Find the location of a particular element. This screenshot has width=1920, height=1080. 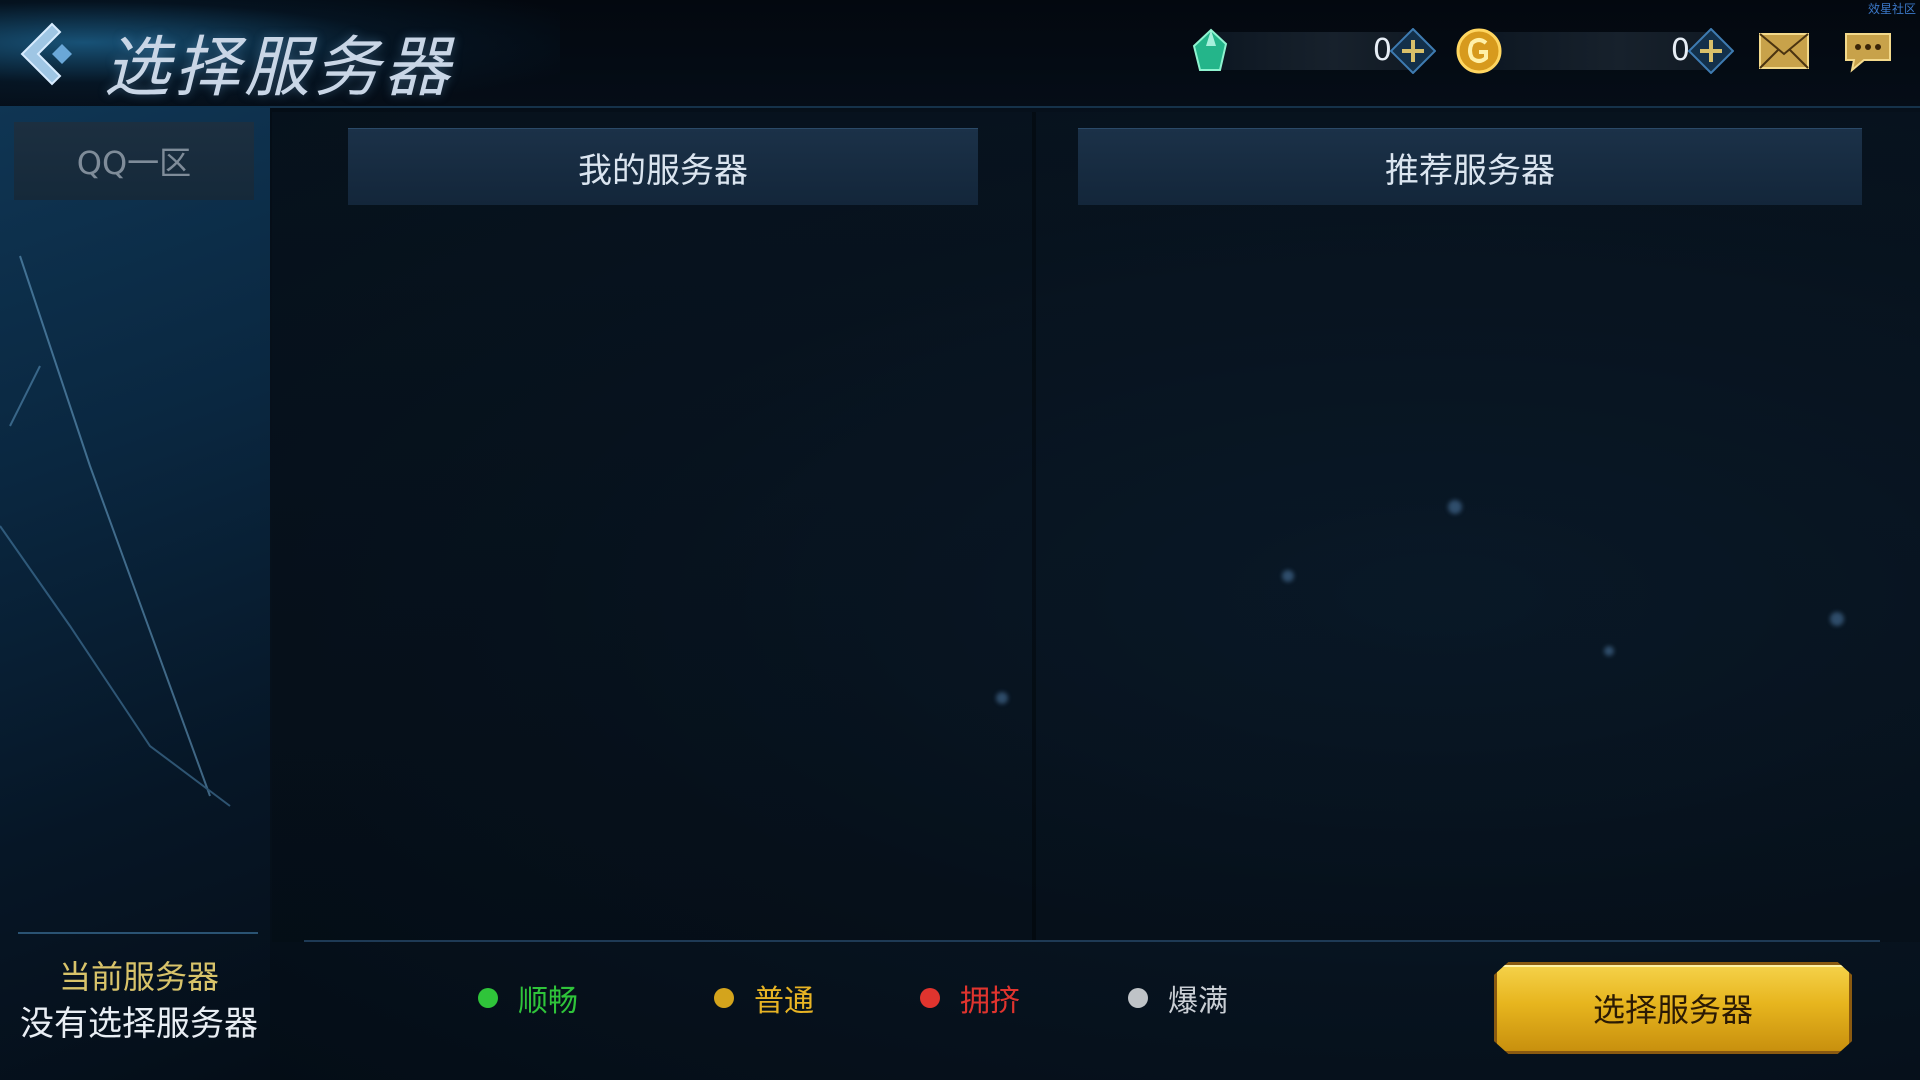

status-divider is located at coordinates (1092, 941).